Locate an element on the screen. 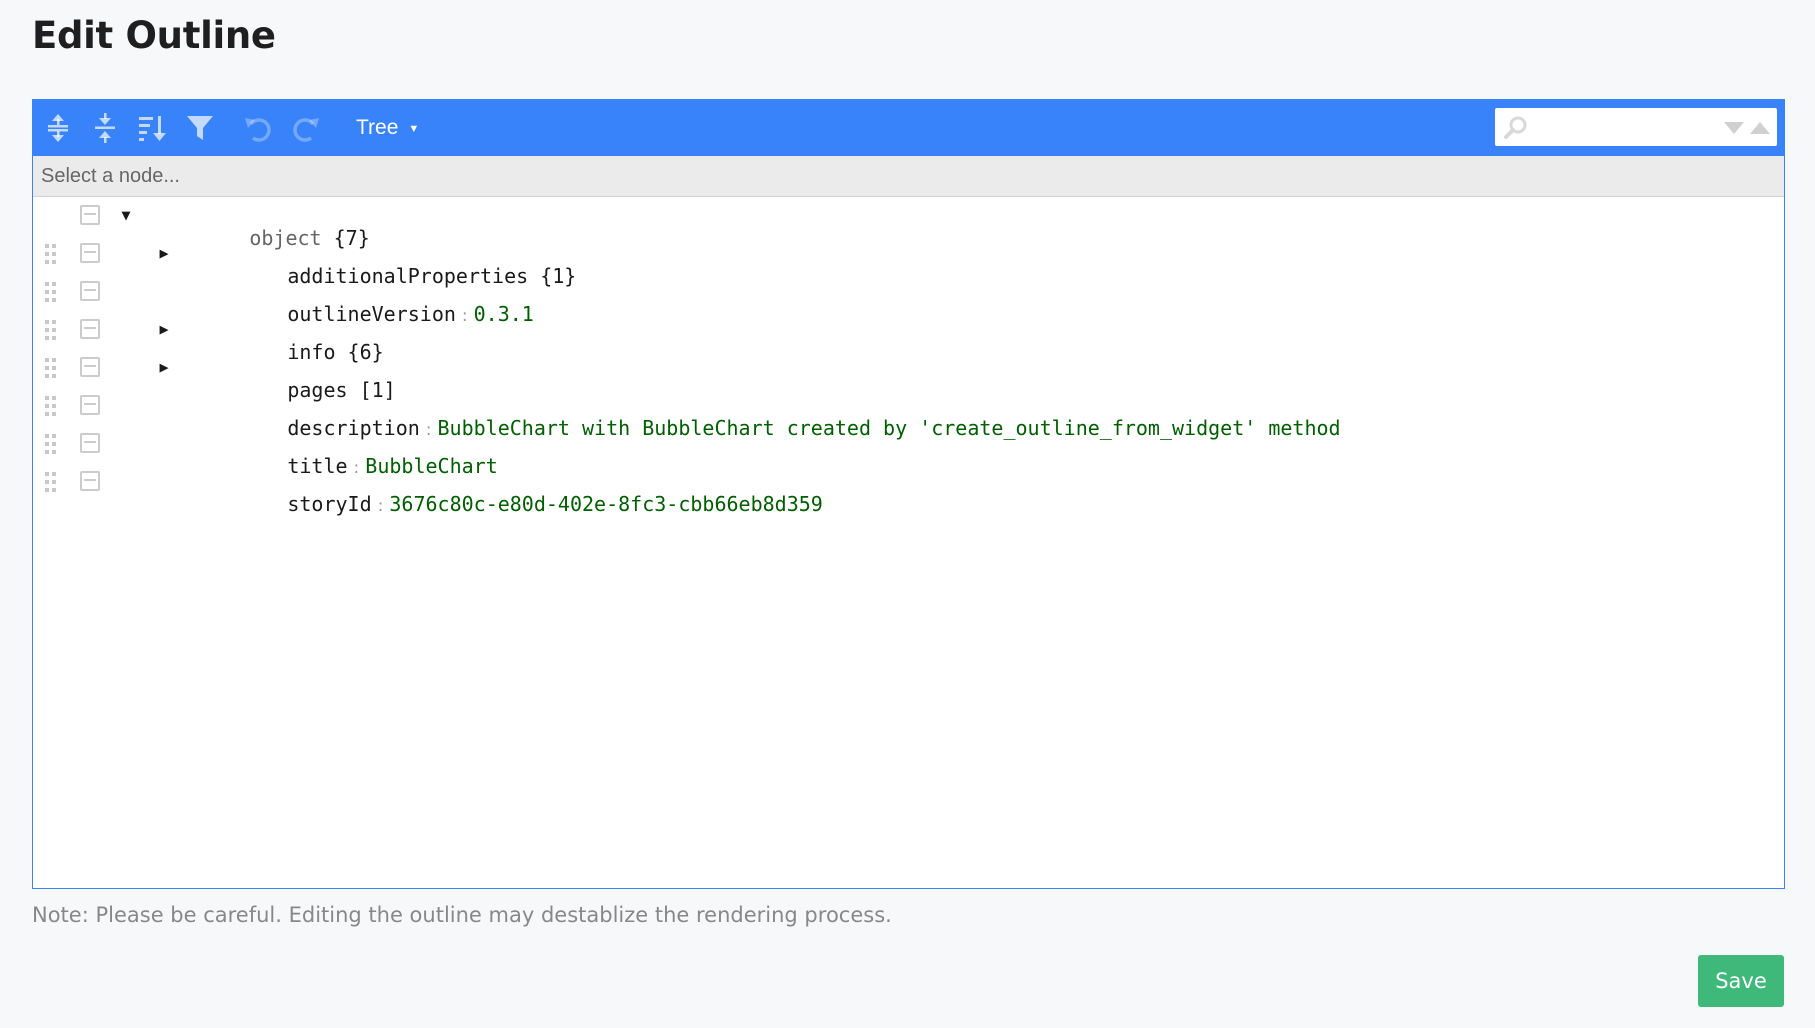  mode-dropdown: Tree ▼ is located at coordinates (387, 128).